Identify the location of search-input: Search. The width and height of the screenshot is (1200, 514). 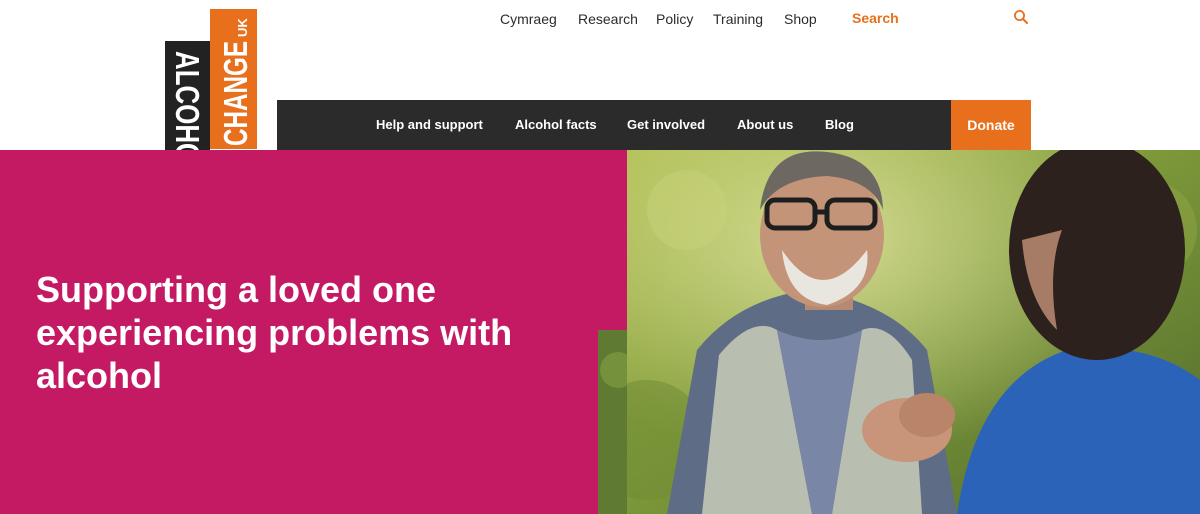
(875, 18).